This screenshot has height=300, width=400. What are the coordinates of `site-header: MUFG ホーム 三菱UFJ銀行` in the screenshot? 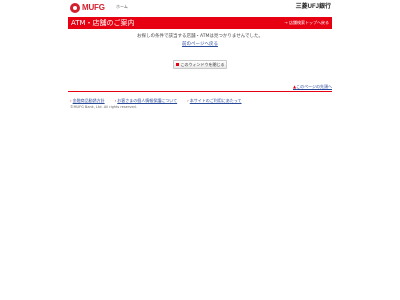 It's located at (200, 8).